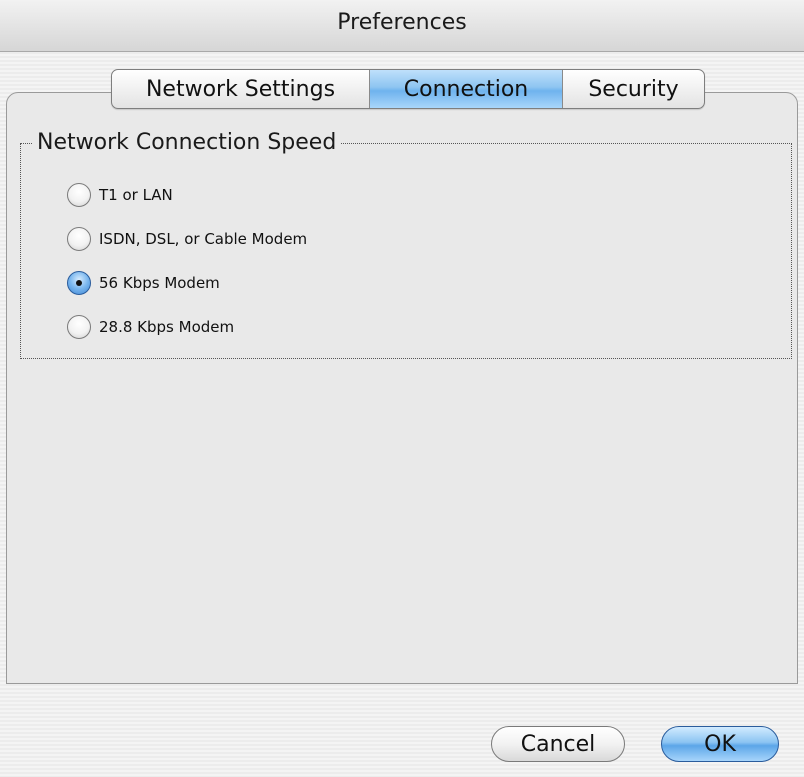 The image size is (804, 777). I want to click on group-legend: Network Connection Speed, so click(187, 142).